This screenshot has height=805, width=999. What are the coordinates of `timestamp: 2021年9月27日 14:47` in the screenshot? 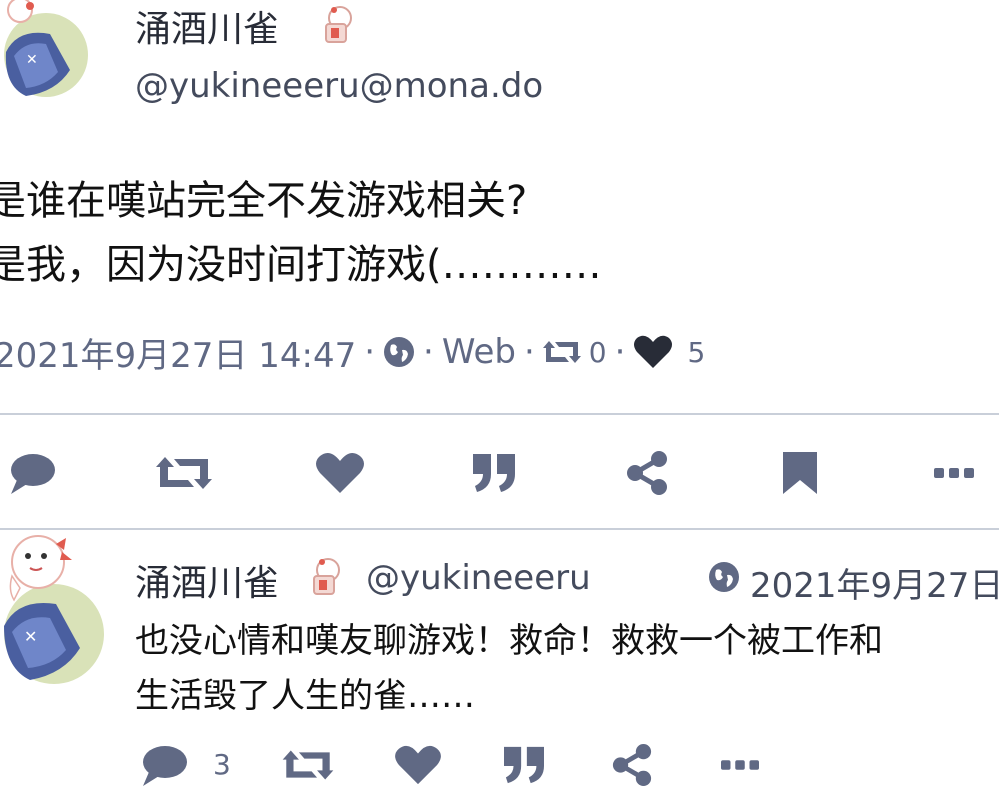 It's located at (178, 352).